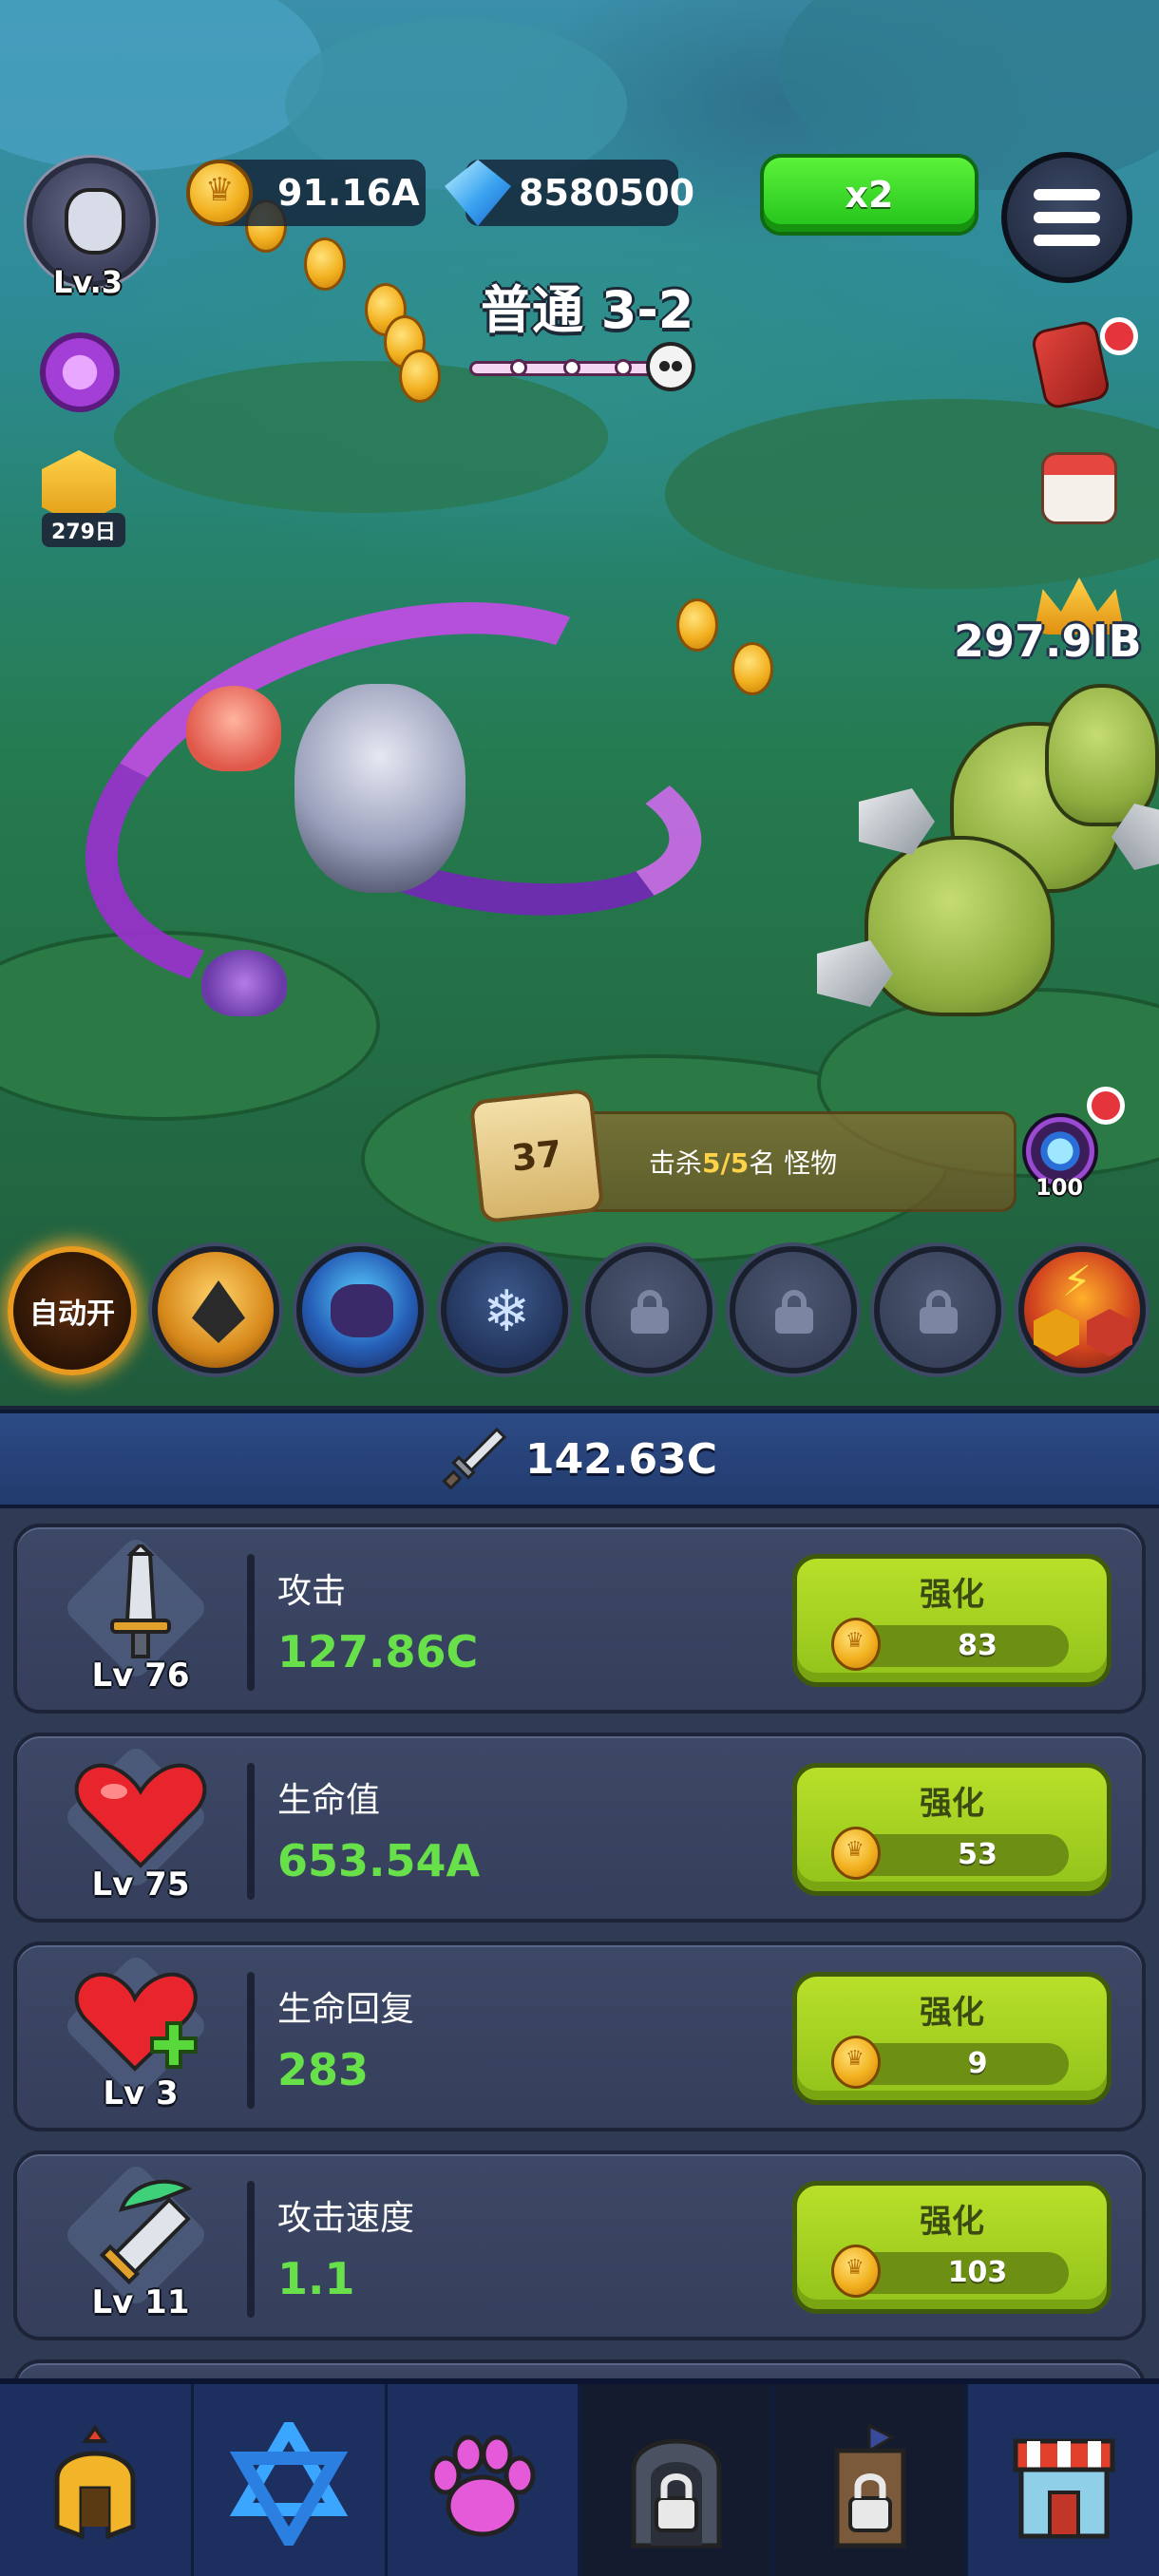 The image size is (1159, 2576). Describe the element at coordinates (379, 1860) in the screenshot. I see `stat-value: 653.54A` at that location.